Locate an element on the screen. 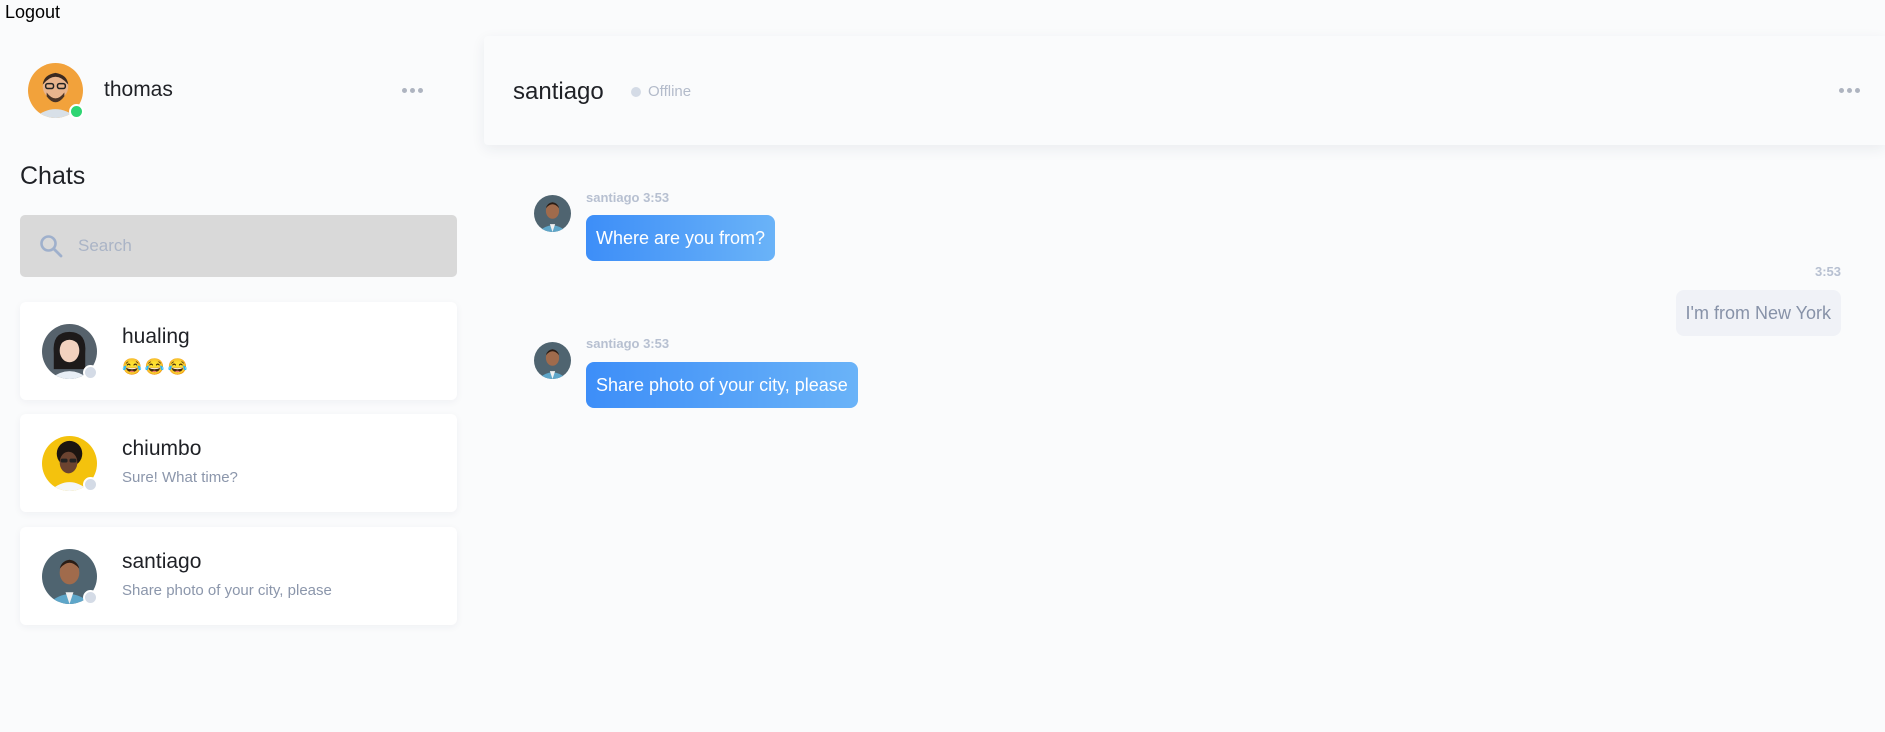 This screenshot has width=1885, height=732. message-bubble: Where are you from? is located at coordinates (681, 238).